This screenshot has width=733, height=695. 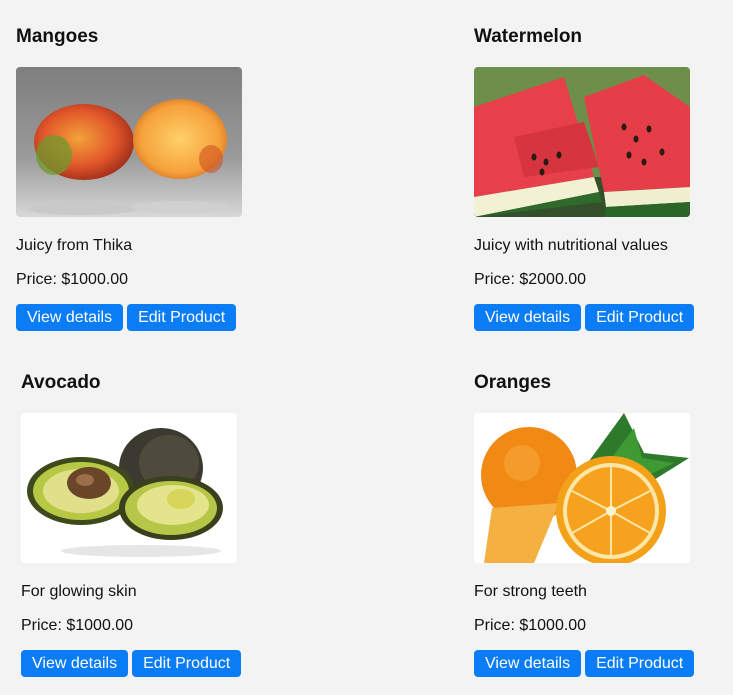 I want to click on product-description: Juicy from Thika, so click(x=74, y=245).